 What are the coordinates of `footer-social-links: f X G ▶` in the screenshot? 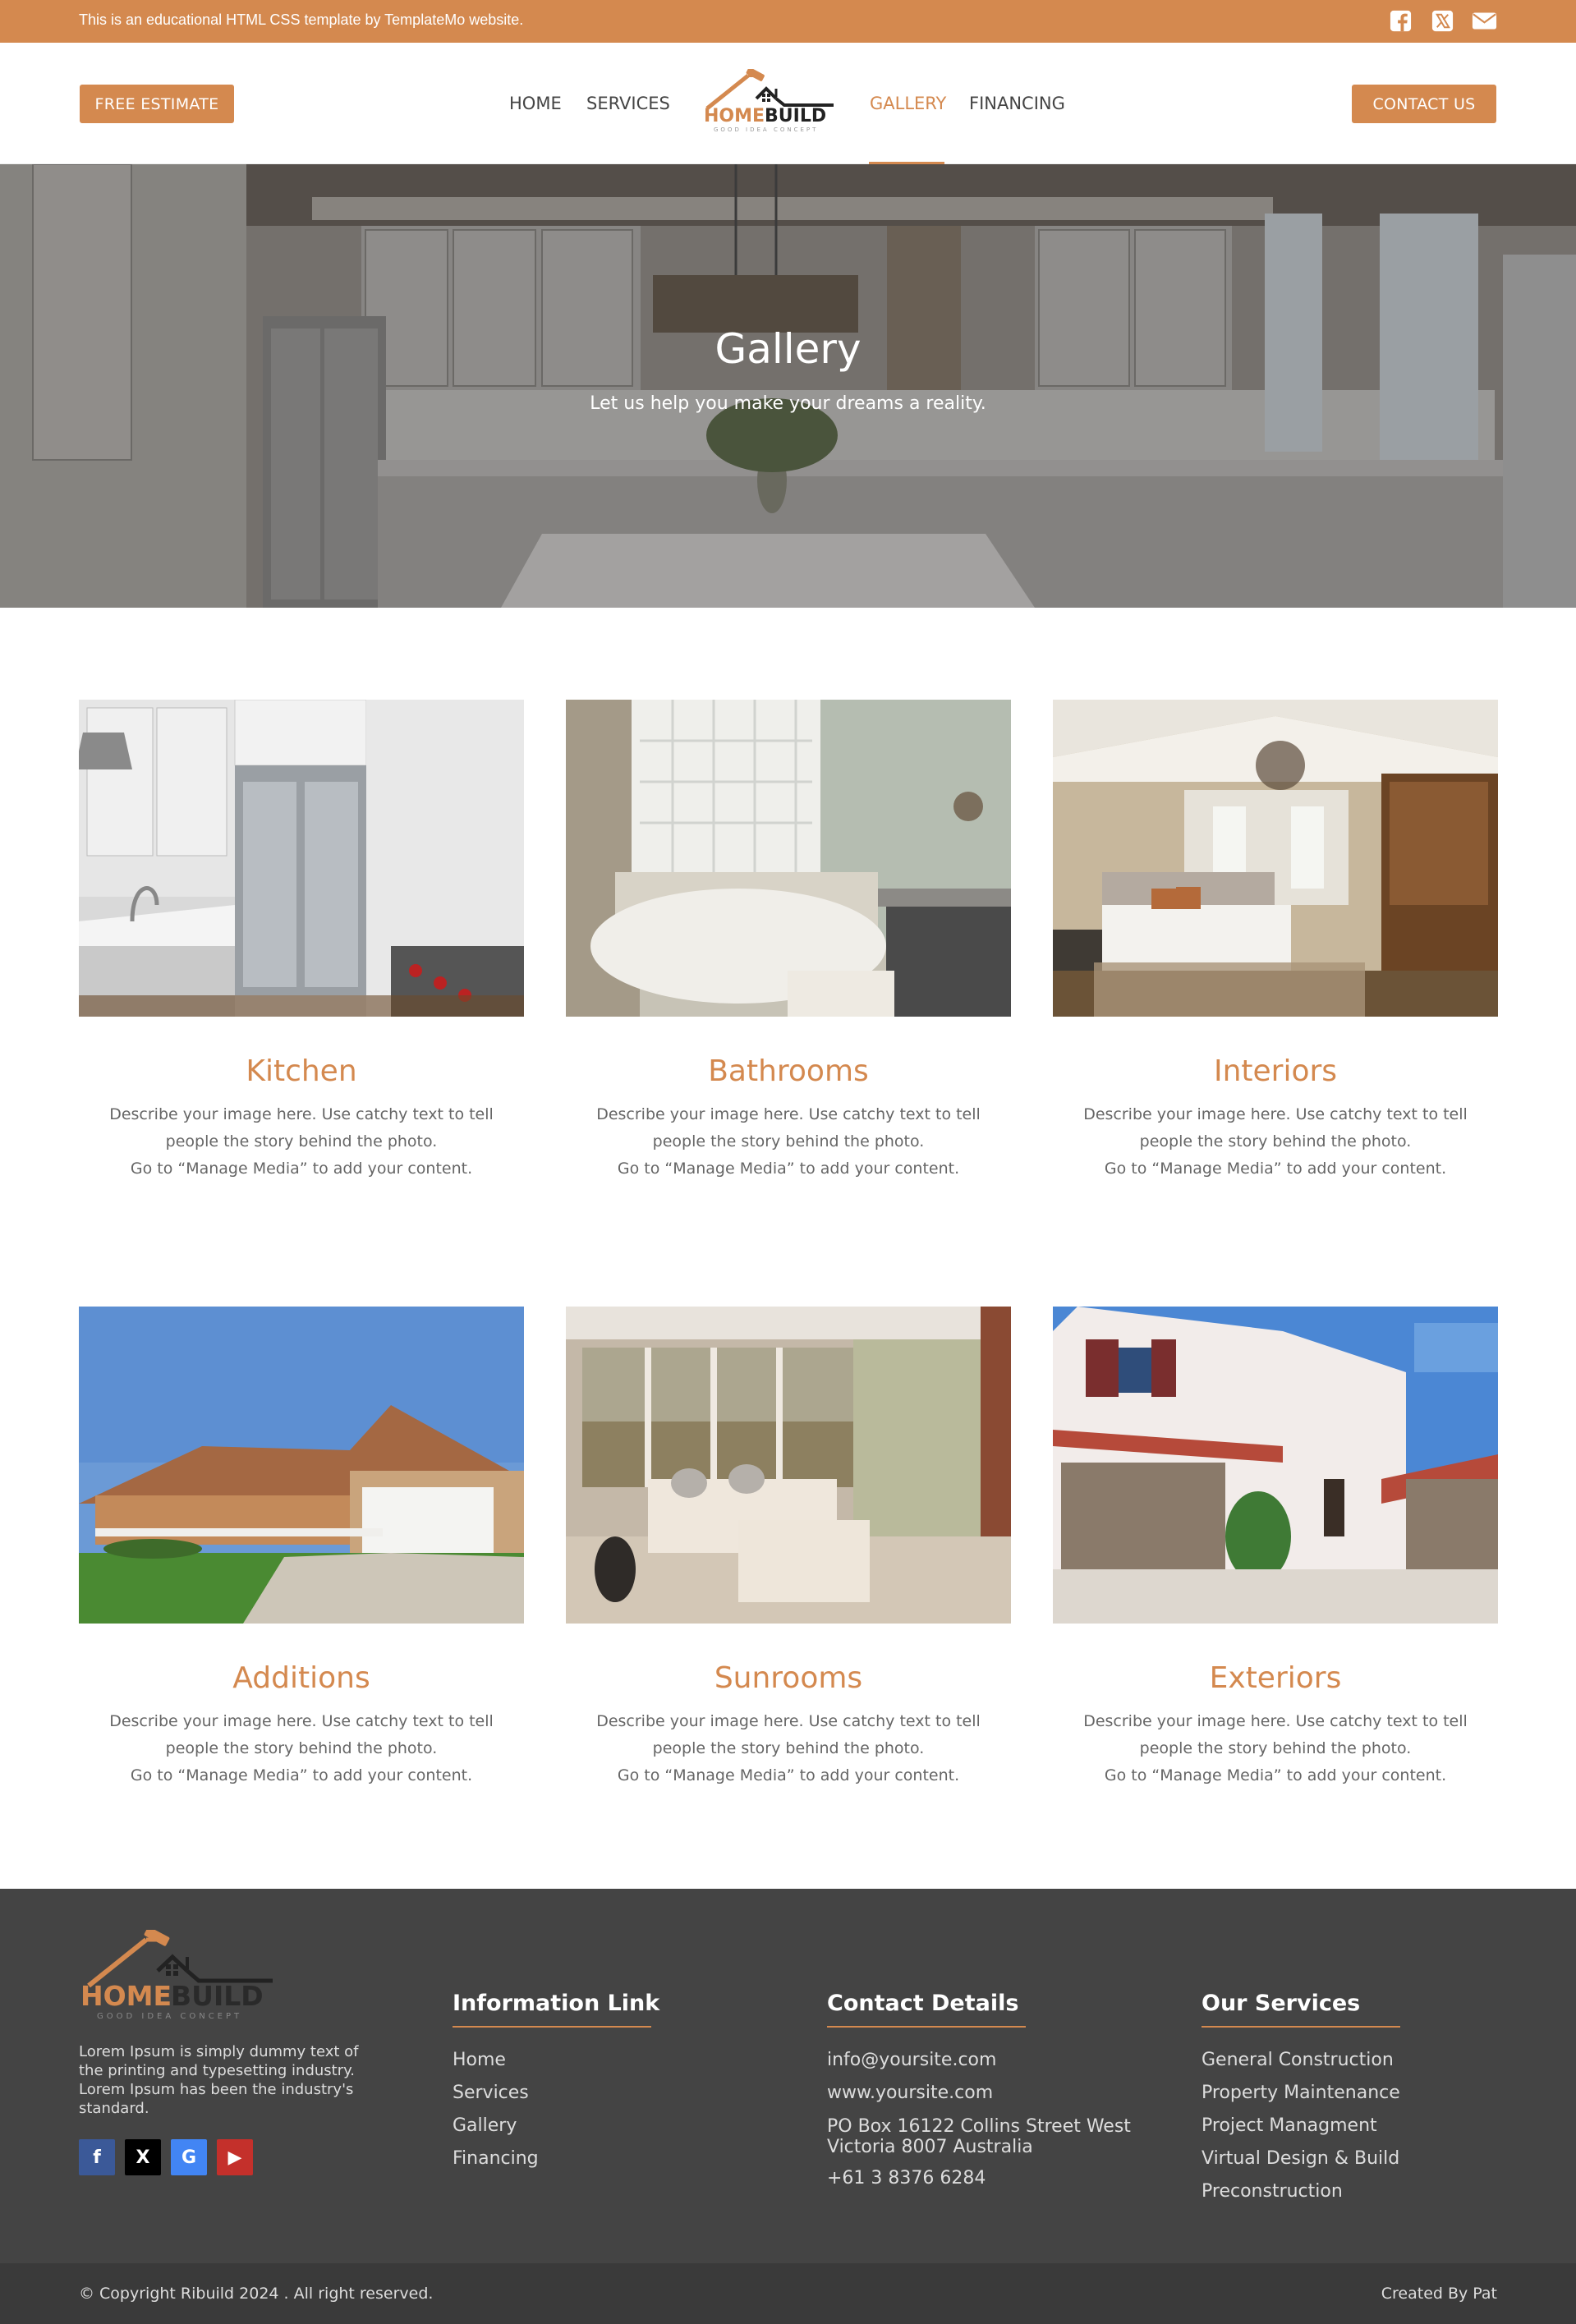 It's located at (166, 2157).